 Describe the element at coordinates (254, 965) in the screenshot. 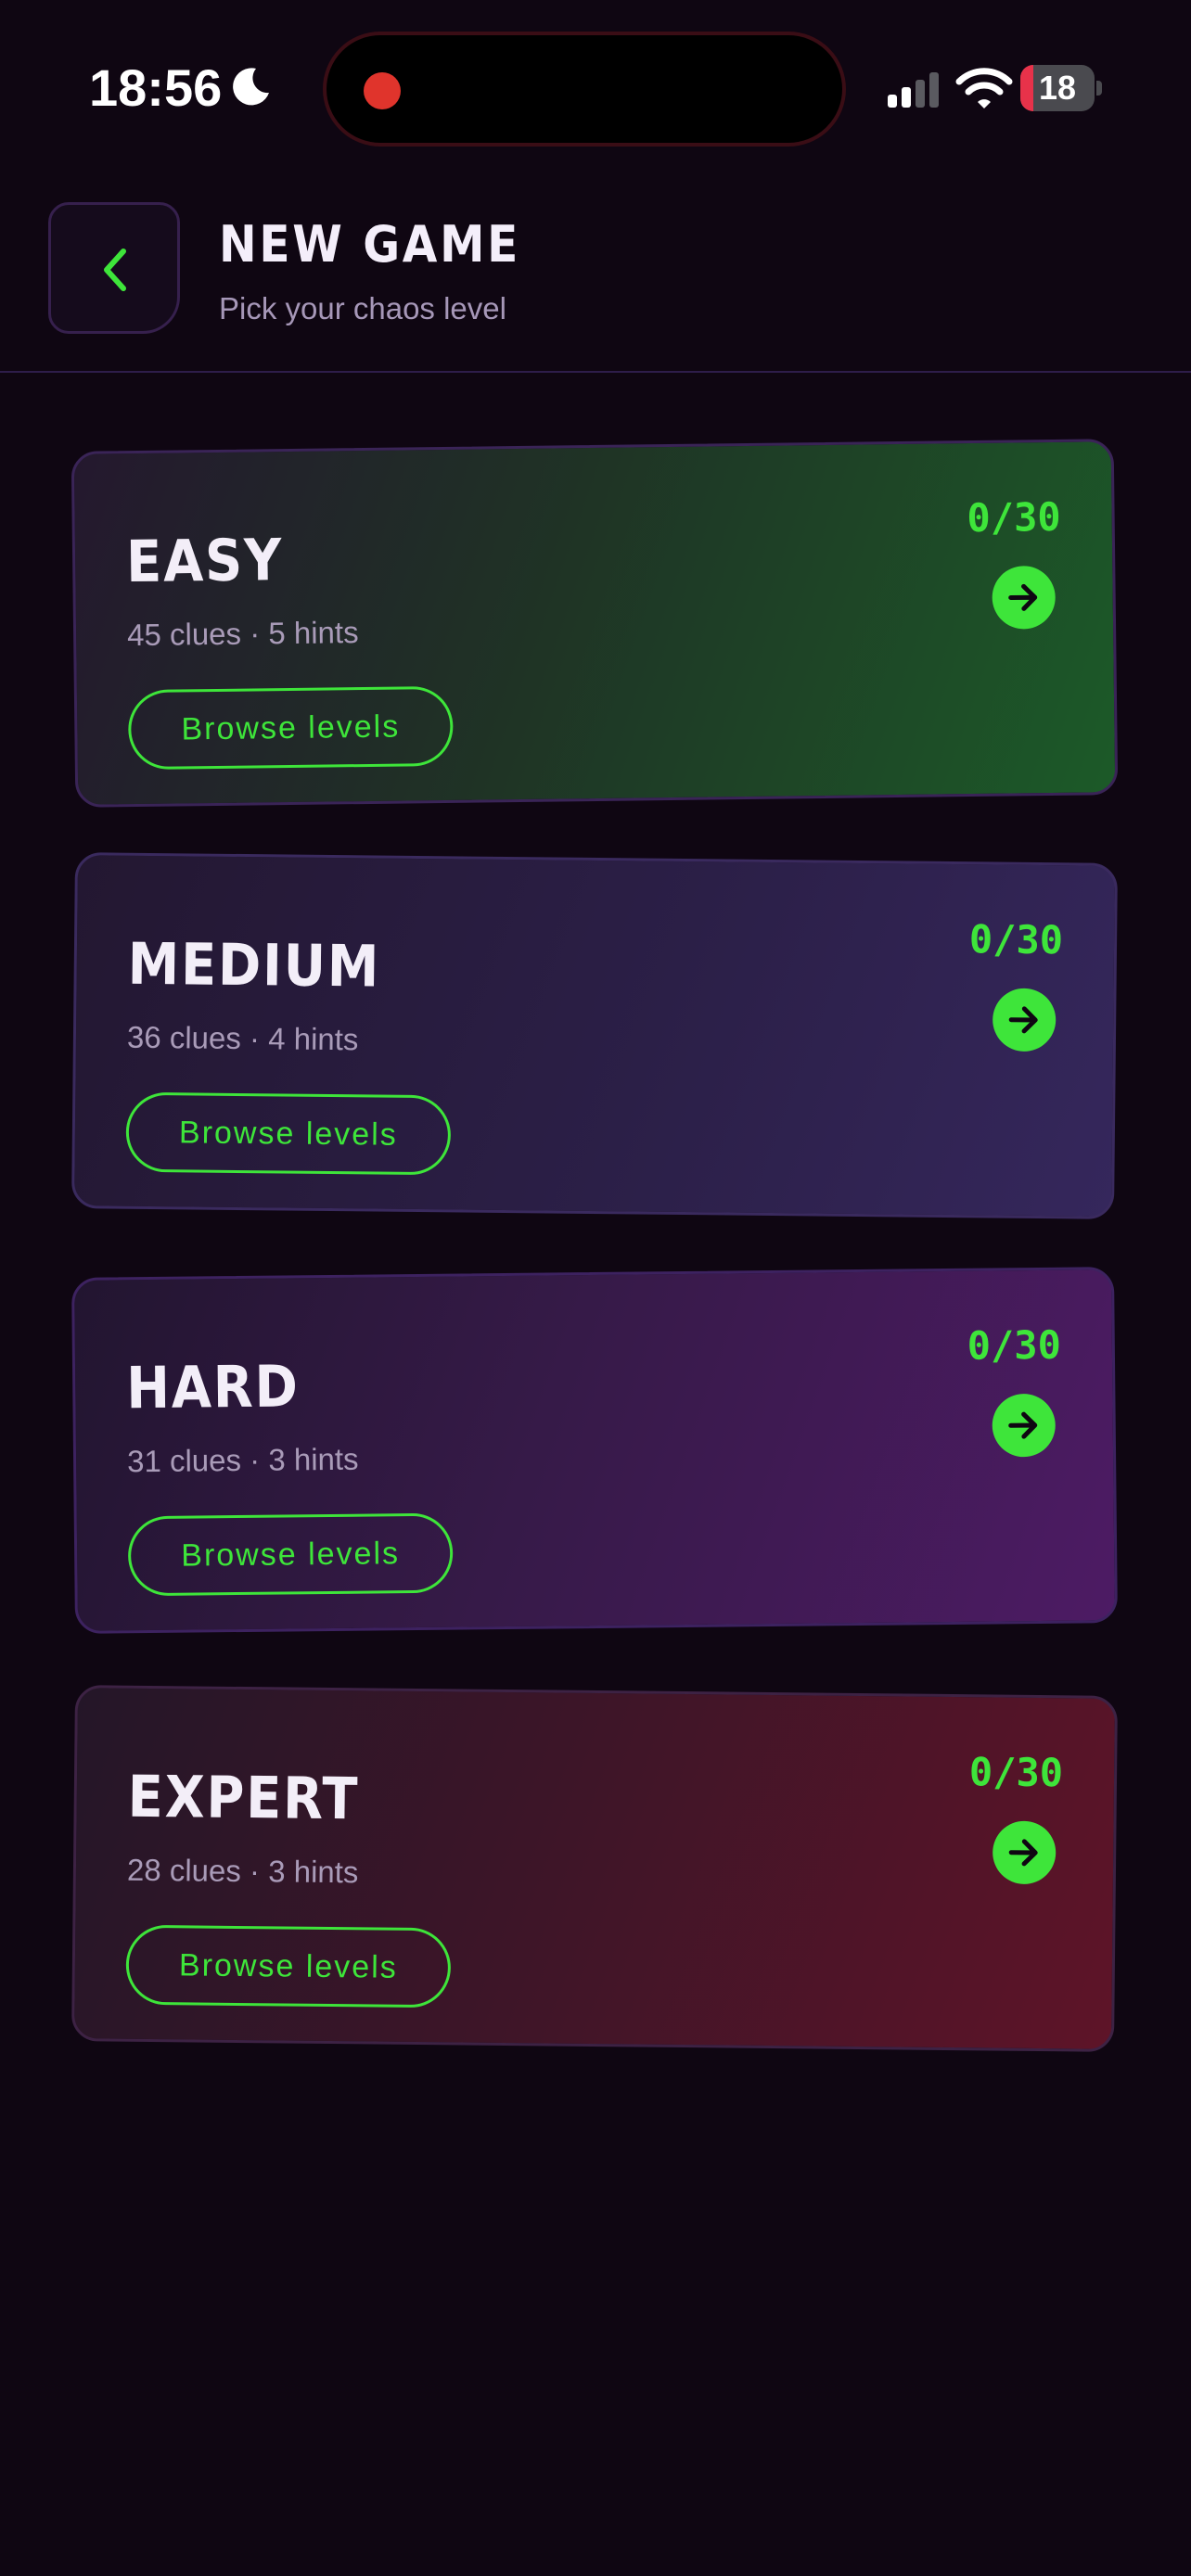

I see `level-title: MEDIUM` at that location.